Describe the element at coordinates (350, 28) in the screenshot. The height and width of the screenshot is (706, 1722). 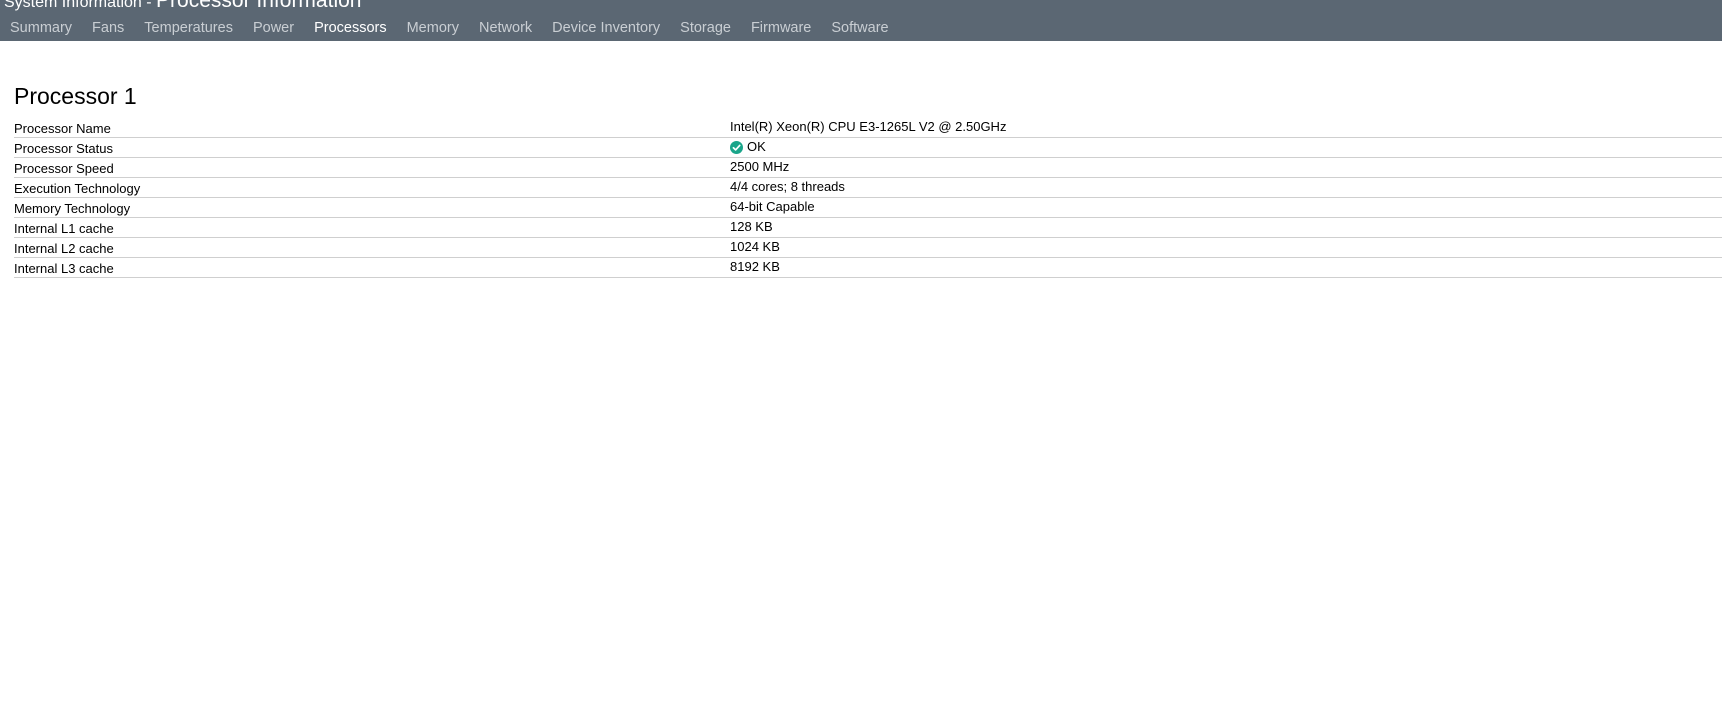
I see `tab-processors: Processors` at that location.